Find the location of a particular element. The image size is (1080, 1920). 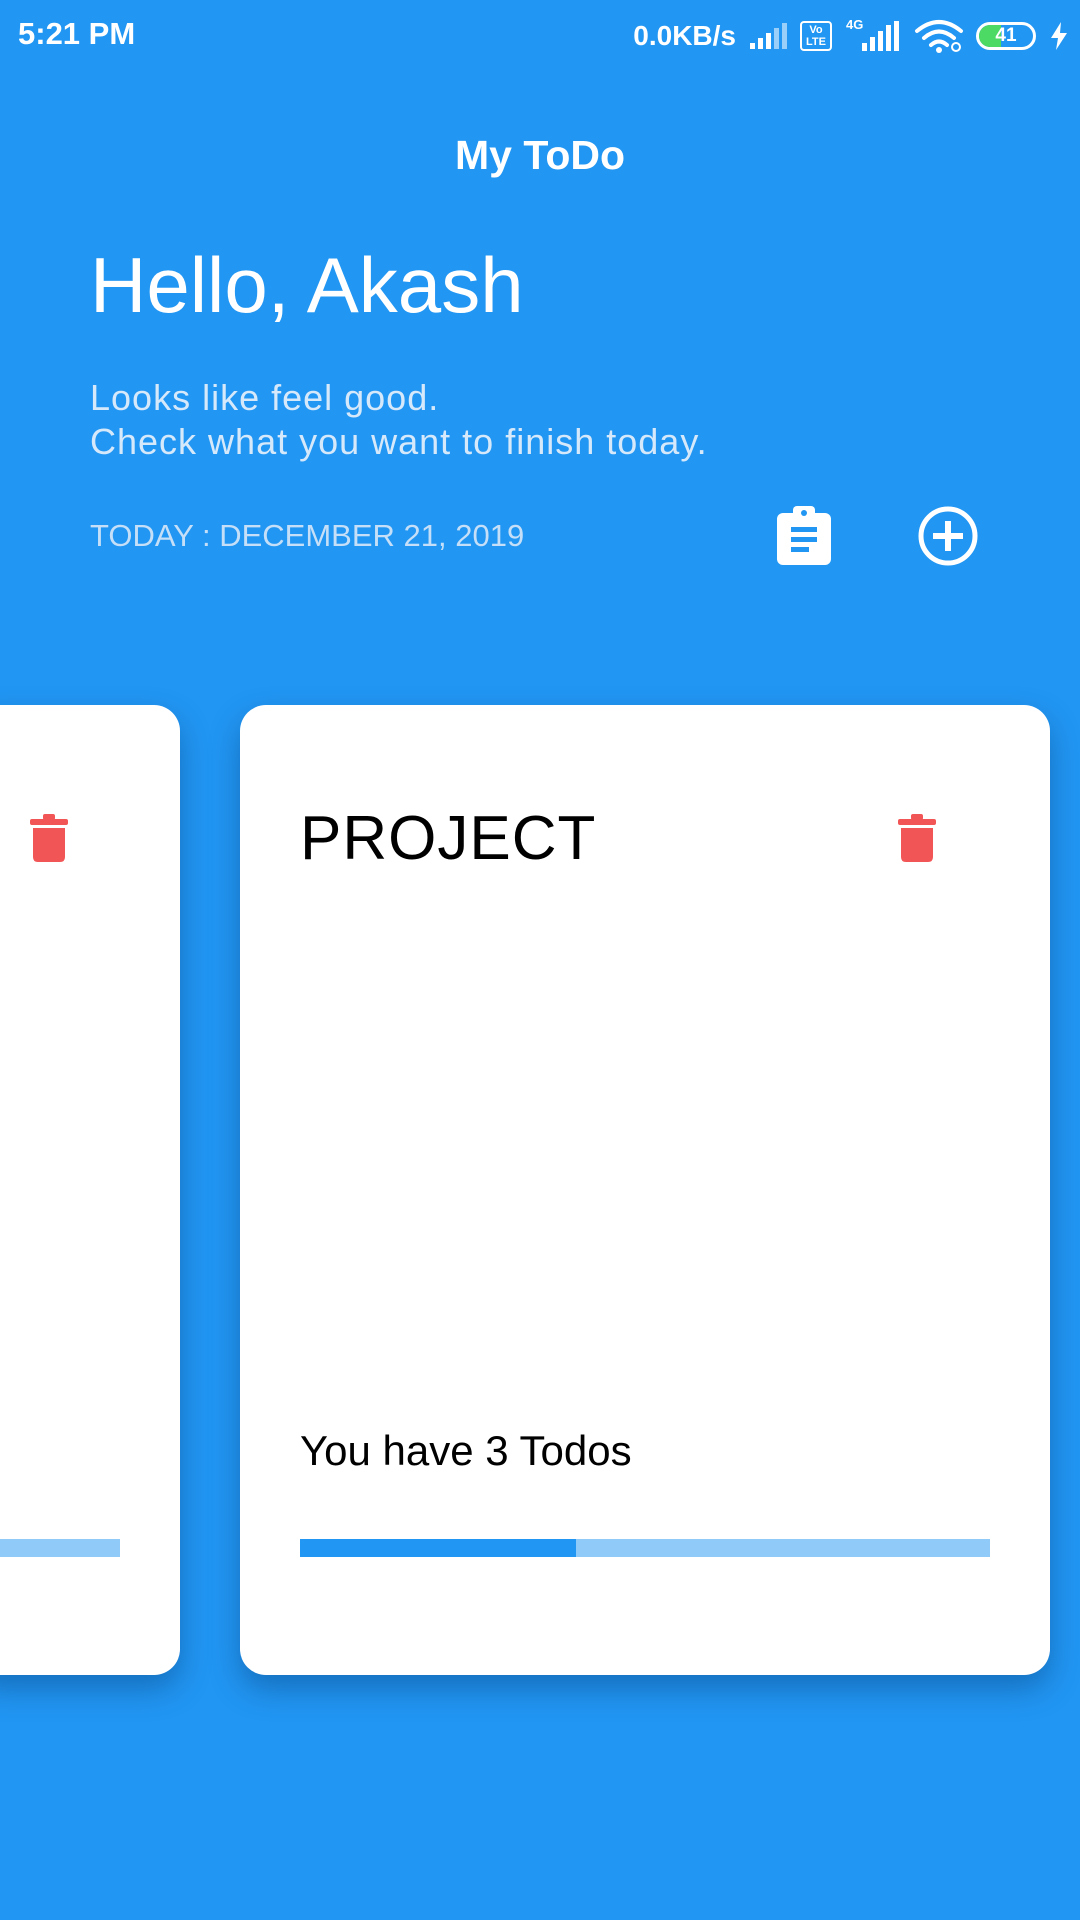

add-button is located at coordinates (948, 536).